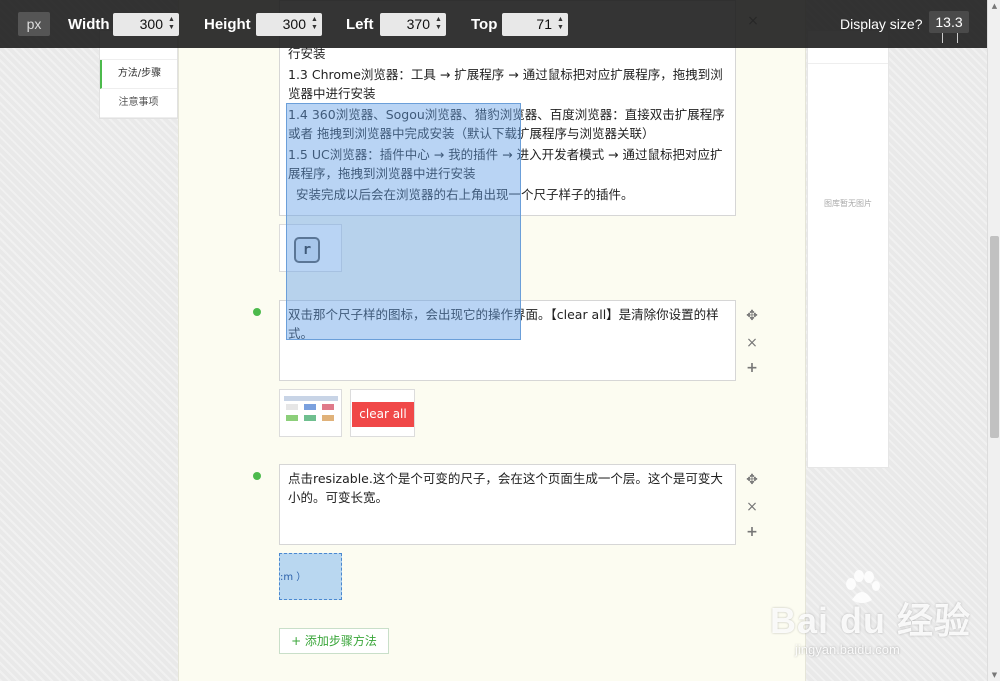  Describe the element at coordinates (34, 24) in the screenshot. I see `unit-toggle: px` at that location.